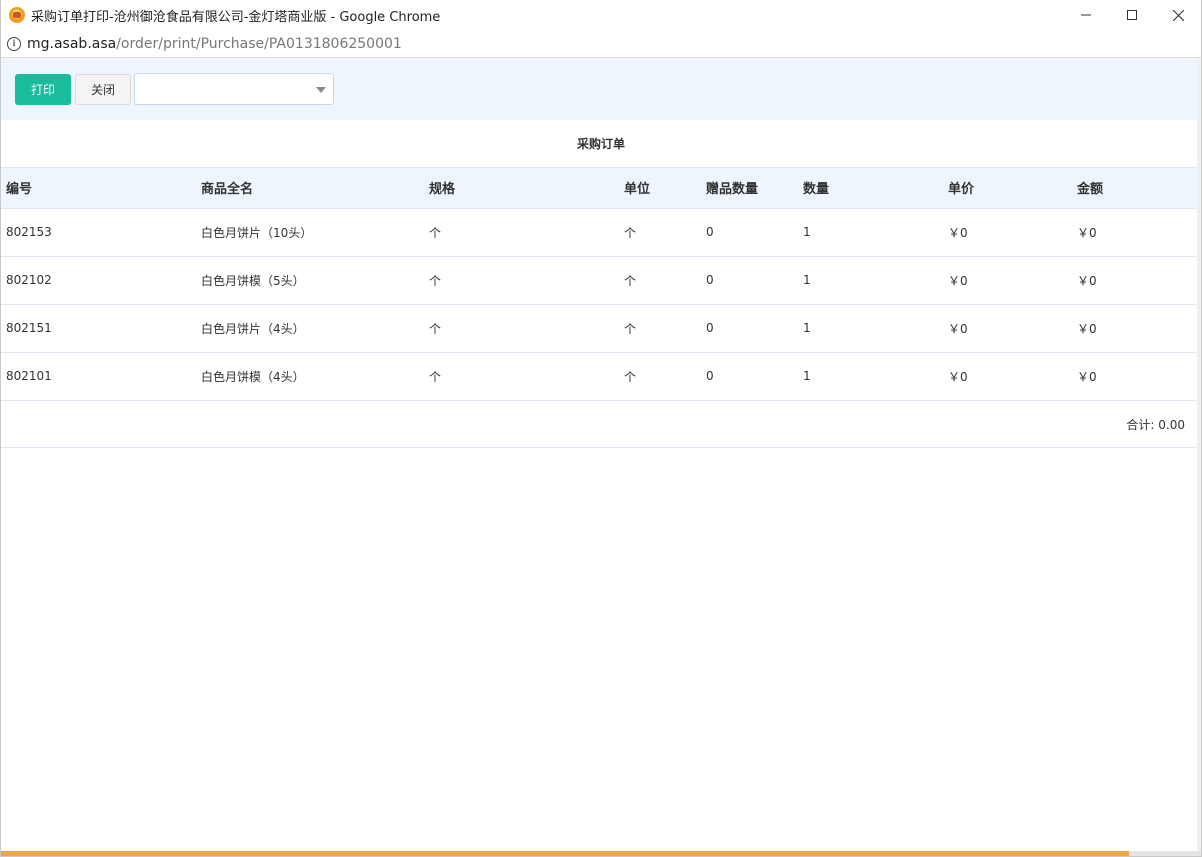  Describe the element at coordinates (310, 279) in the screenshot. I see `cell-name: 白色月饼模（5头）` at that location.